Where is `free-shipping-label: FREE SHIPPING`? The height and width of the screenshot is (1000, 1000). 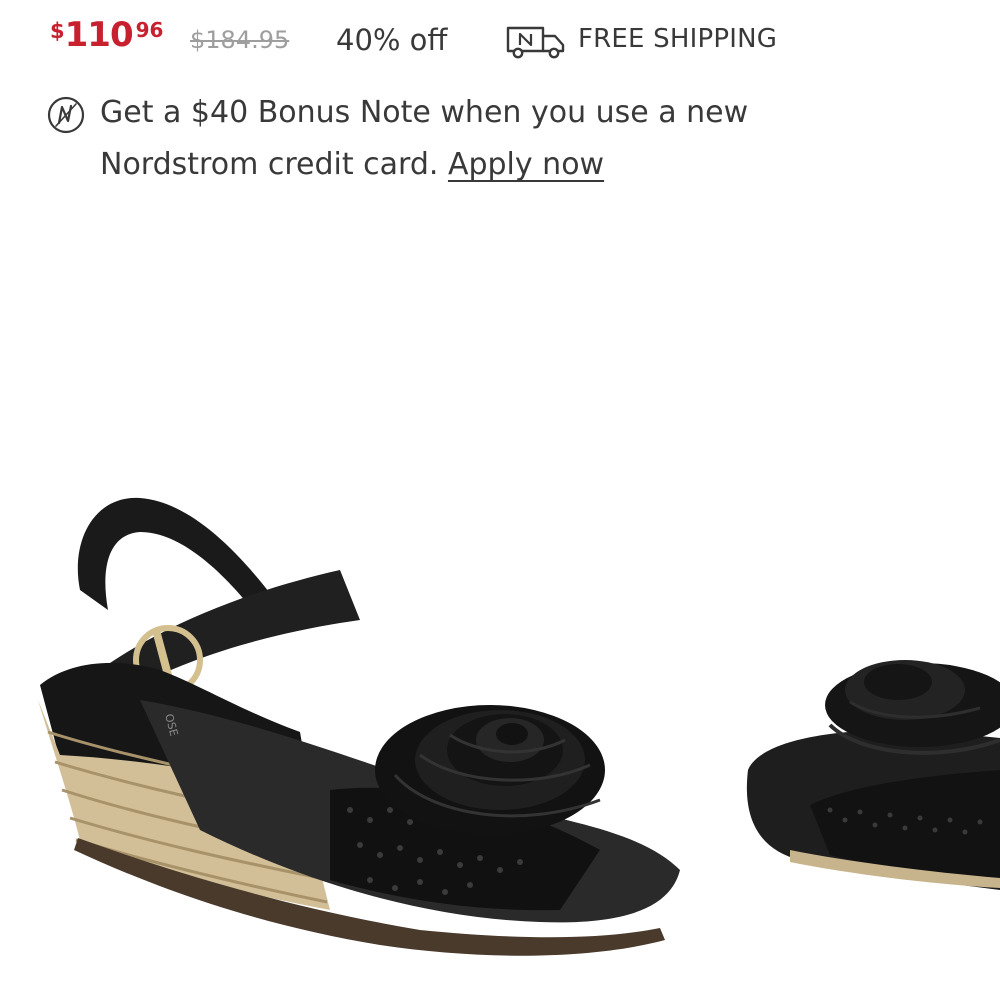
free-shipping-label: FREE SHIPPING is located at coordinates (678, 39).